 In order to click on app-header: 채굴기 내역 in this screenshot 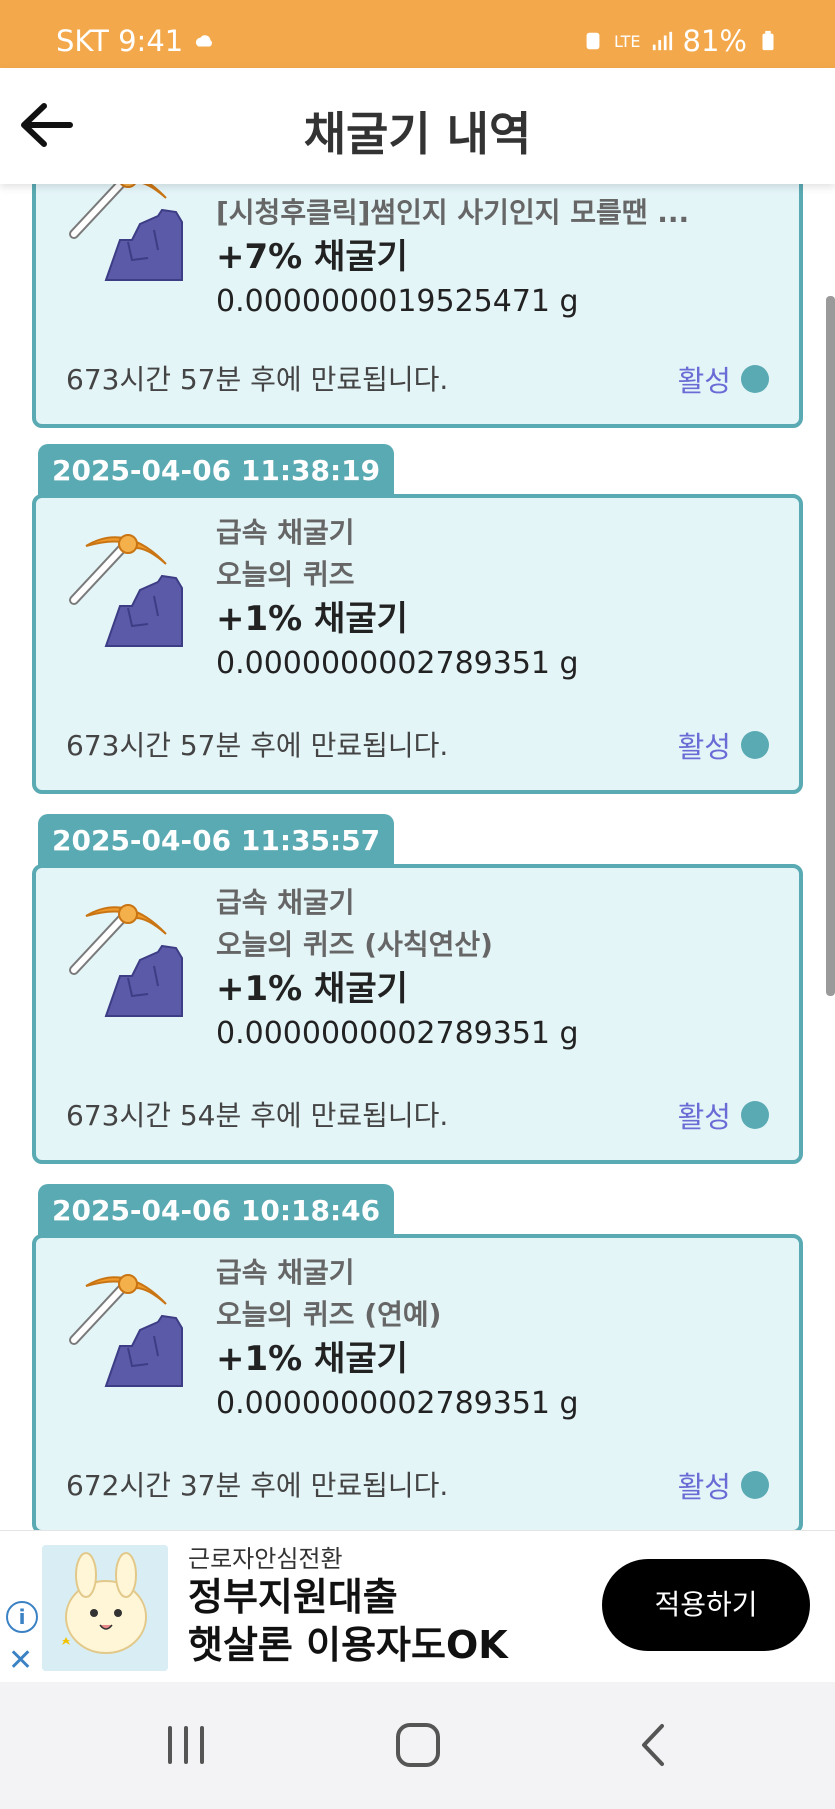, I will do `click(417, 126)`.